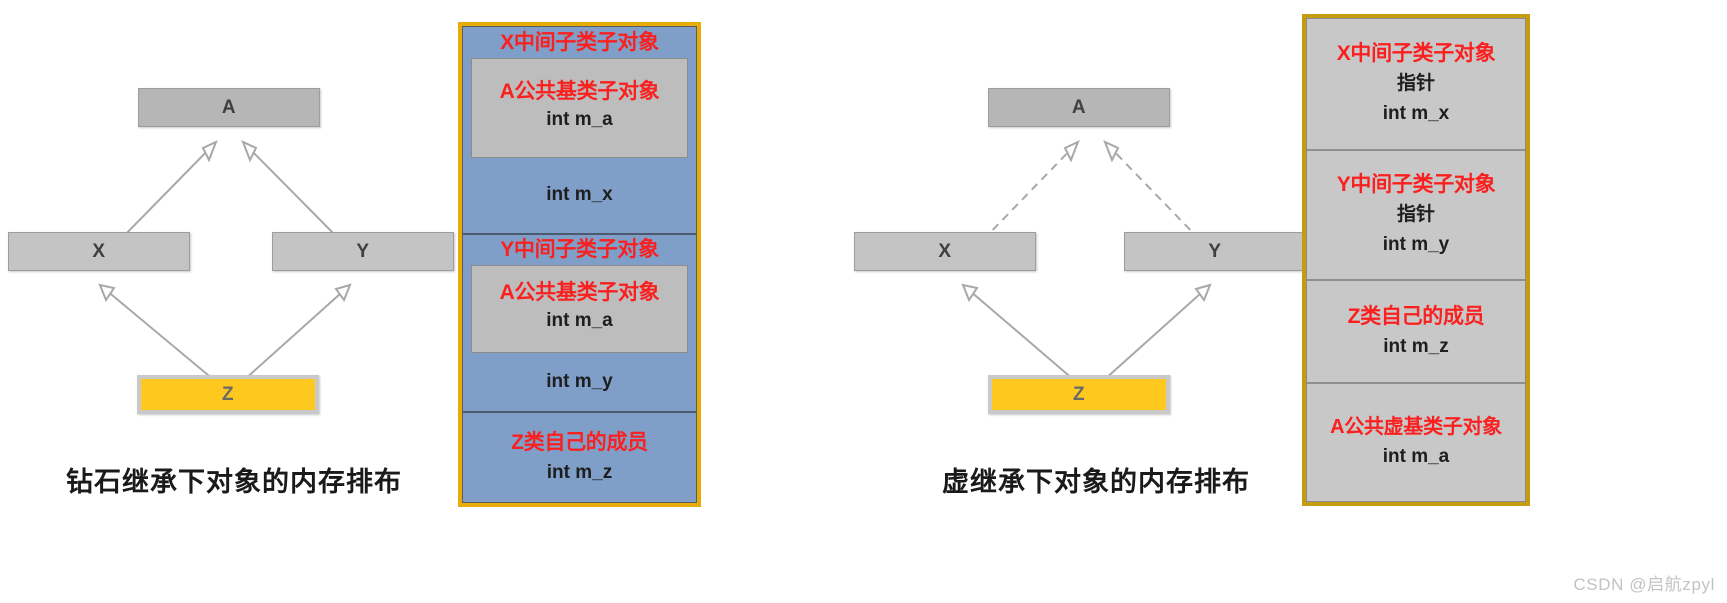 The image size is (1727, 603). What do you see at coordinates (579, 381) in the screenshot?
I see `memory-block-y-member: int m_y` at bounding box center [579, 381].